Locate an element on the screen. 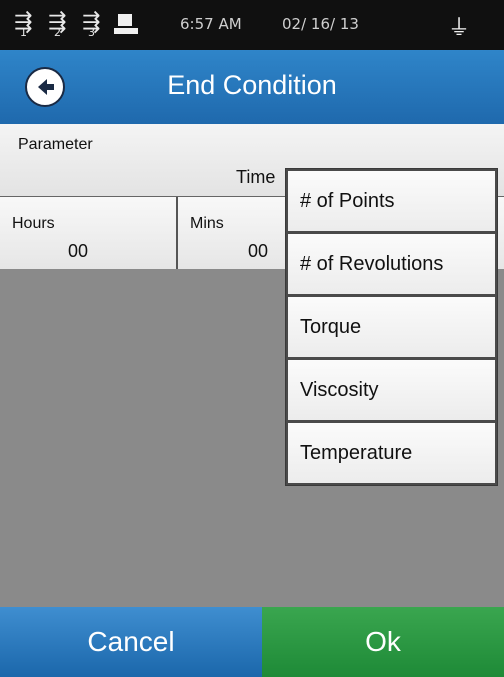 This screenshot has width=504, height=677. page-title: End Condition is located at coordinates (252, 85).